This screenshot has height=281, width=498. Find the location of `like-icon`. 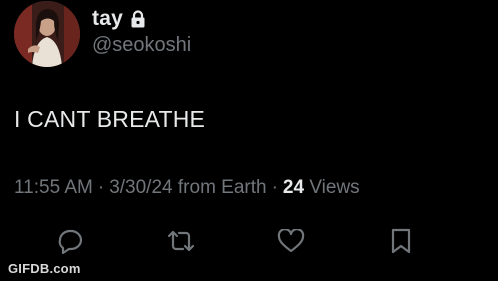

like-icon is located at coordinates (291, 241).